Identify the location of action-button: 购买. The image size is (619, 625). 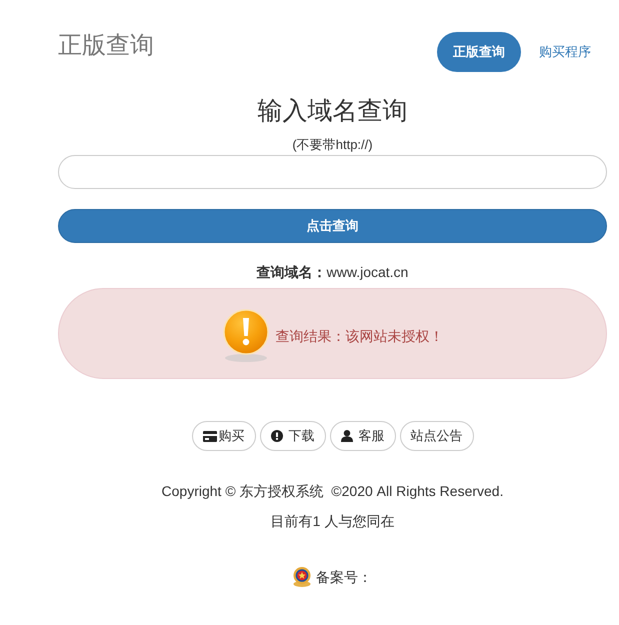
(224, 436).